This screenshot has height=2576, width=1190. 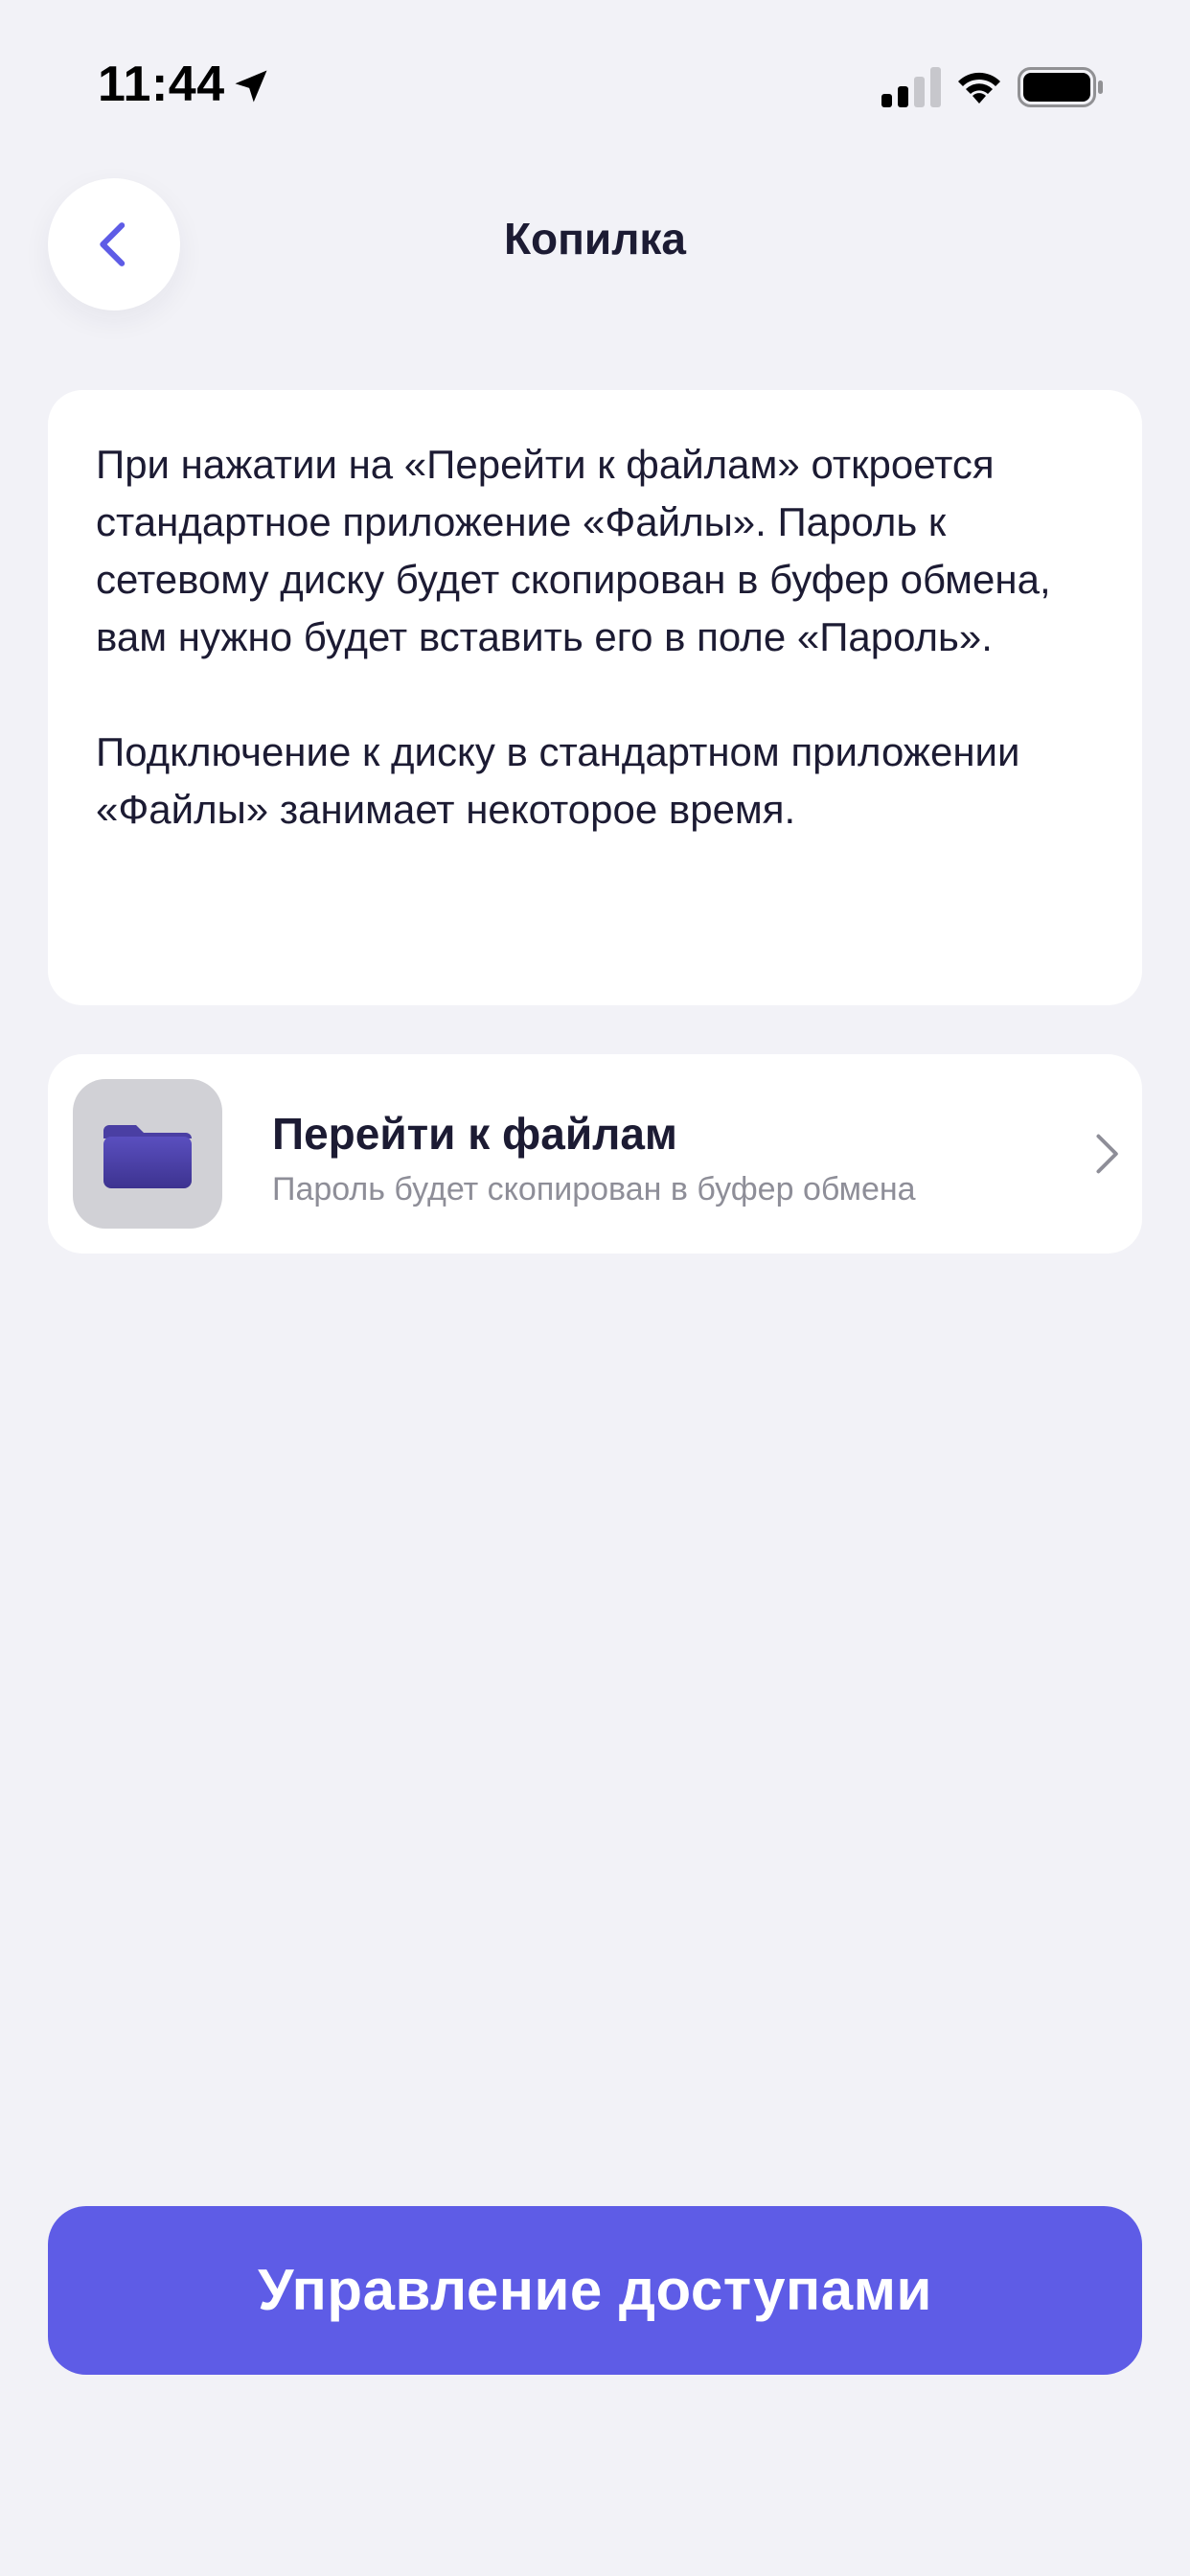 I want to click on status-time: 11:44, so click(x=162, y=85).